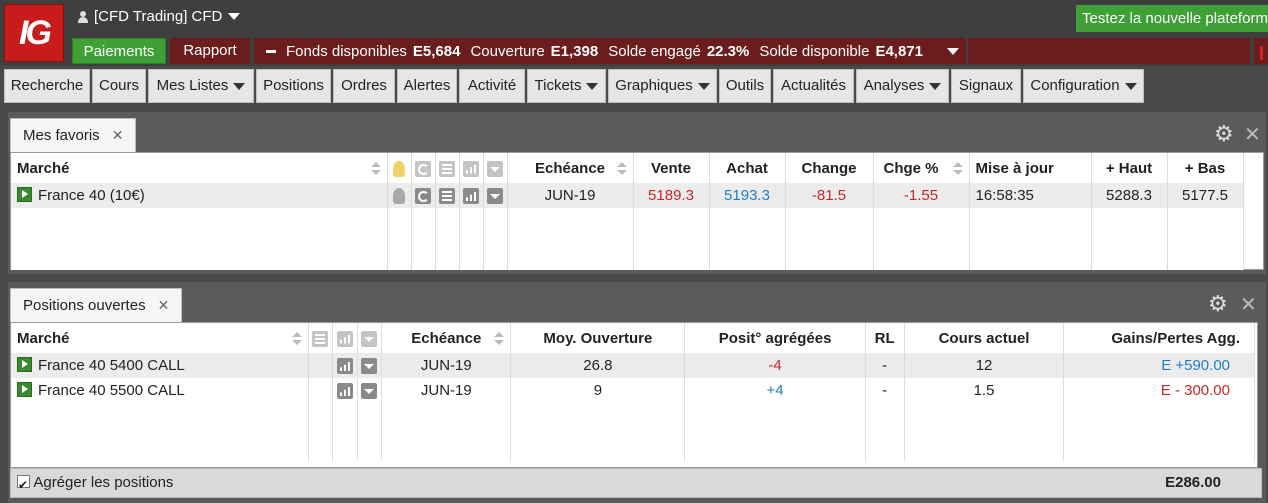 This screenshot has height=503, width=1268. What do you see at coordinates (885, 338) in the screenshot?
I see `col-rl: RL` at bounding box center [885, 338].